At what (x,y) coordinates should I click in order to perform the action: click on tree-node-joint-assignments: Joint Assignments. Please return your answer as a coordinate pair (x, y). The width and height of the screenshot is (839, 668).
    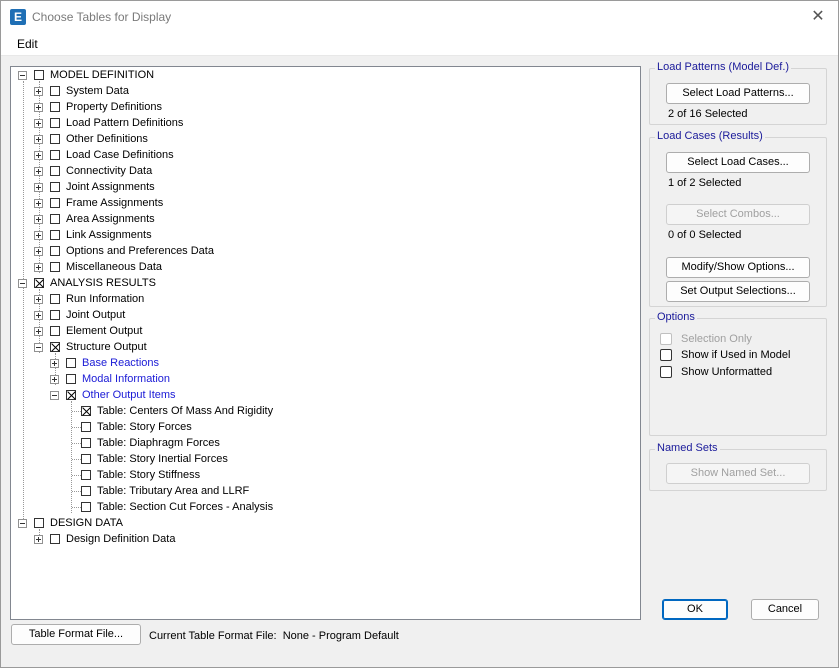
    Looking at the image, I should click on (94, 187).